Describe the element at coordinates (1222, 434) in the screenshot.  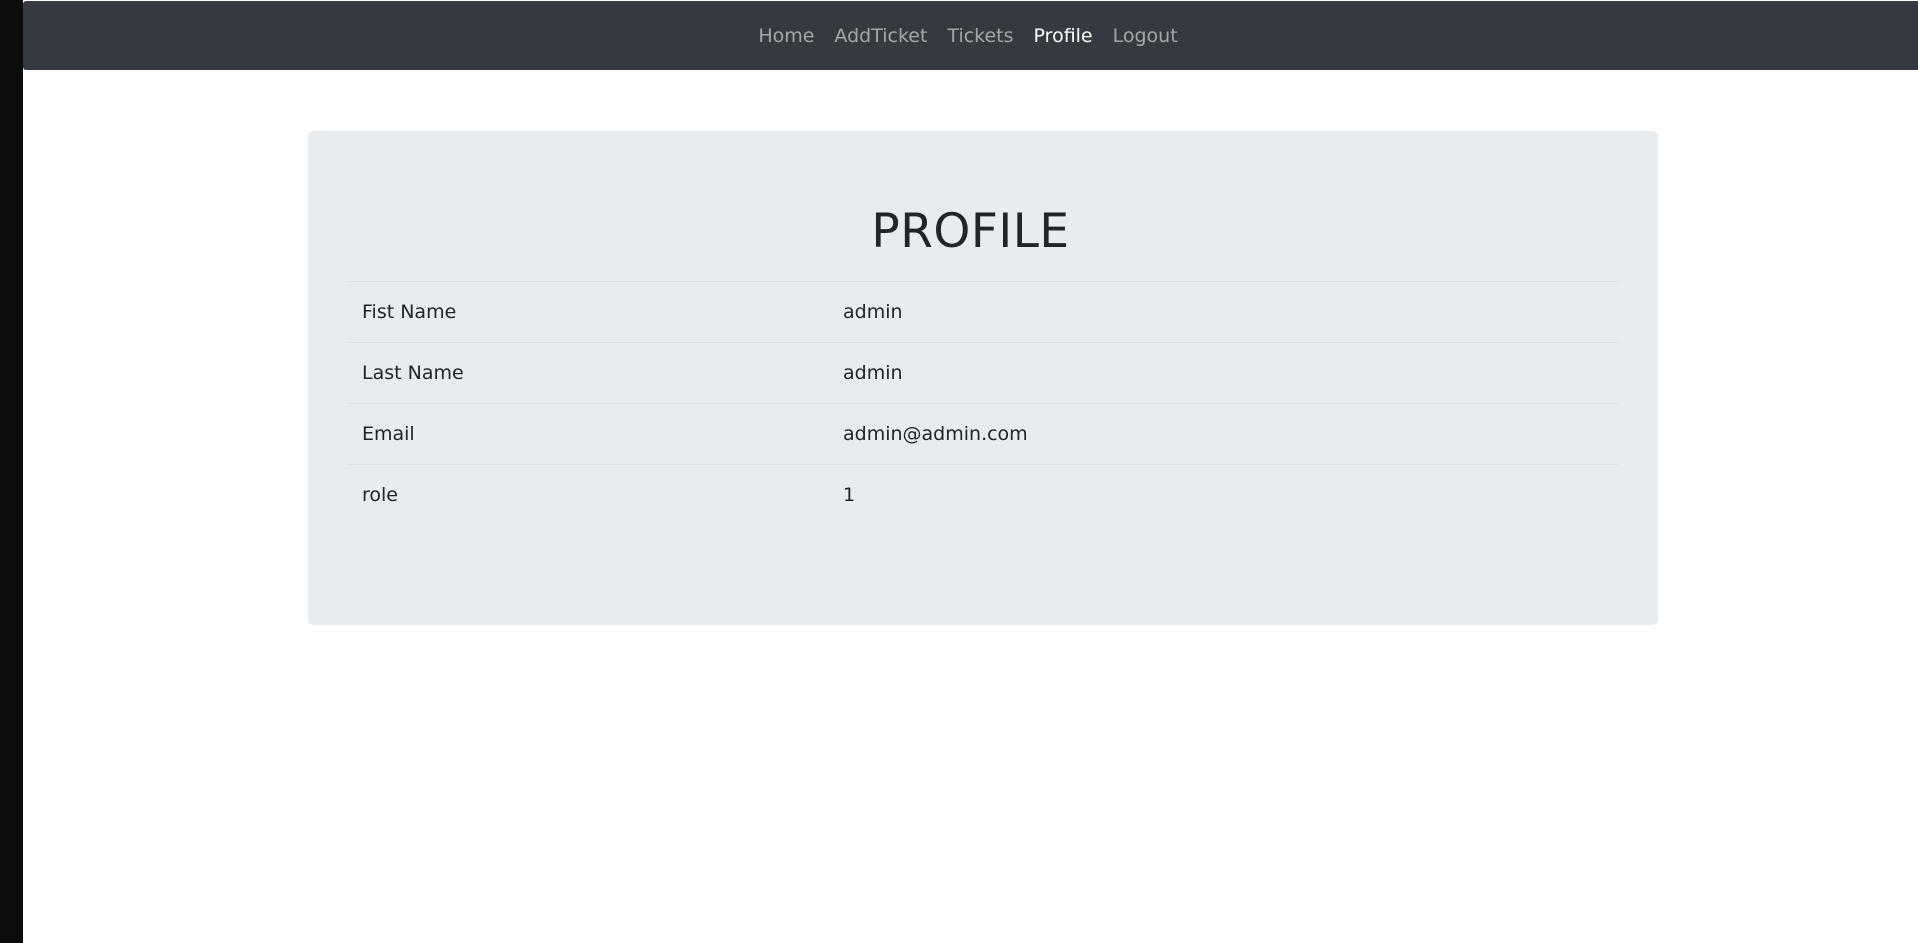
I see `field-value: admin@admin.com` at that location.